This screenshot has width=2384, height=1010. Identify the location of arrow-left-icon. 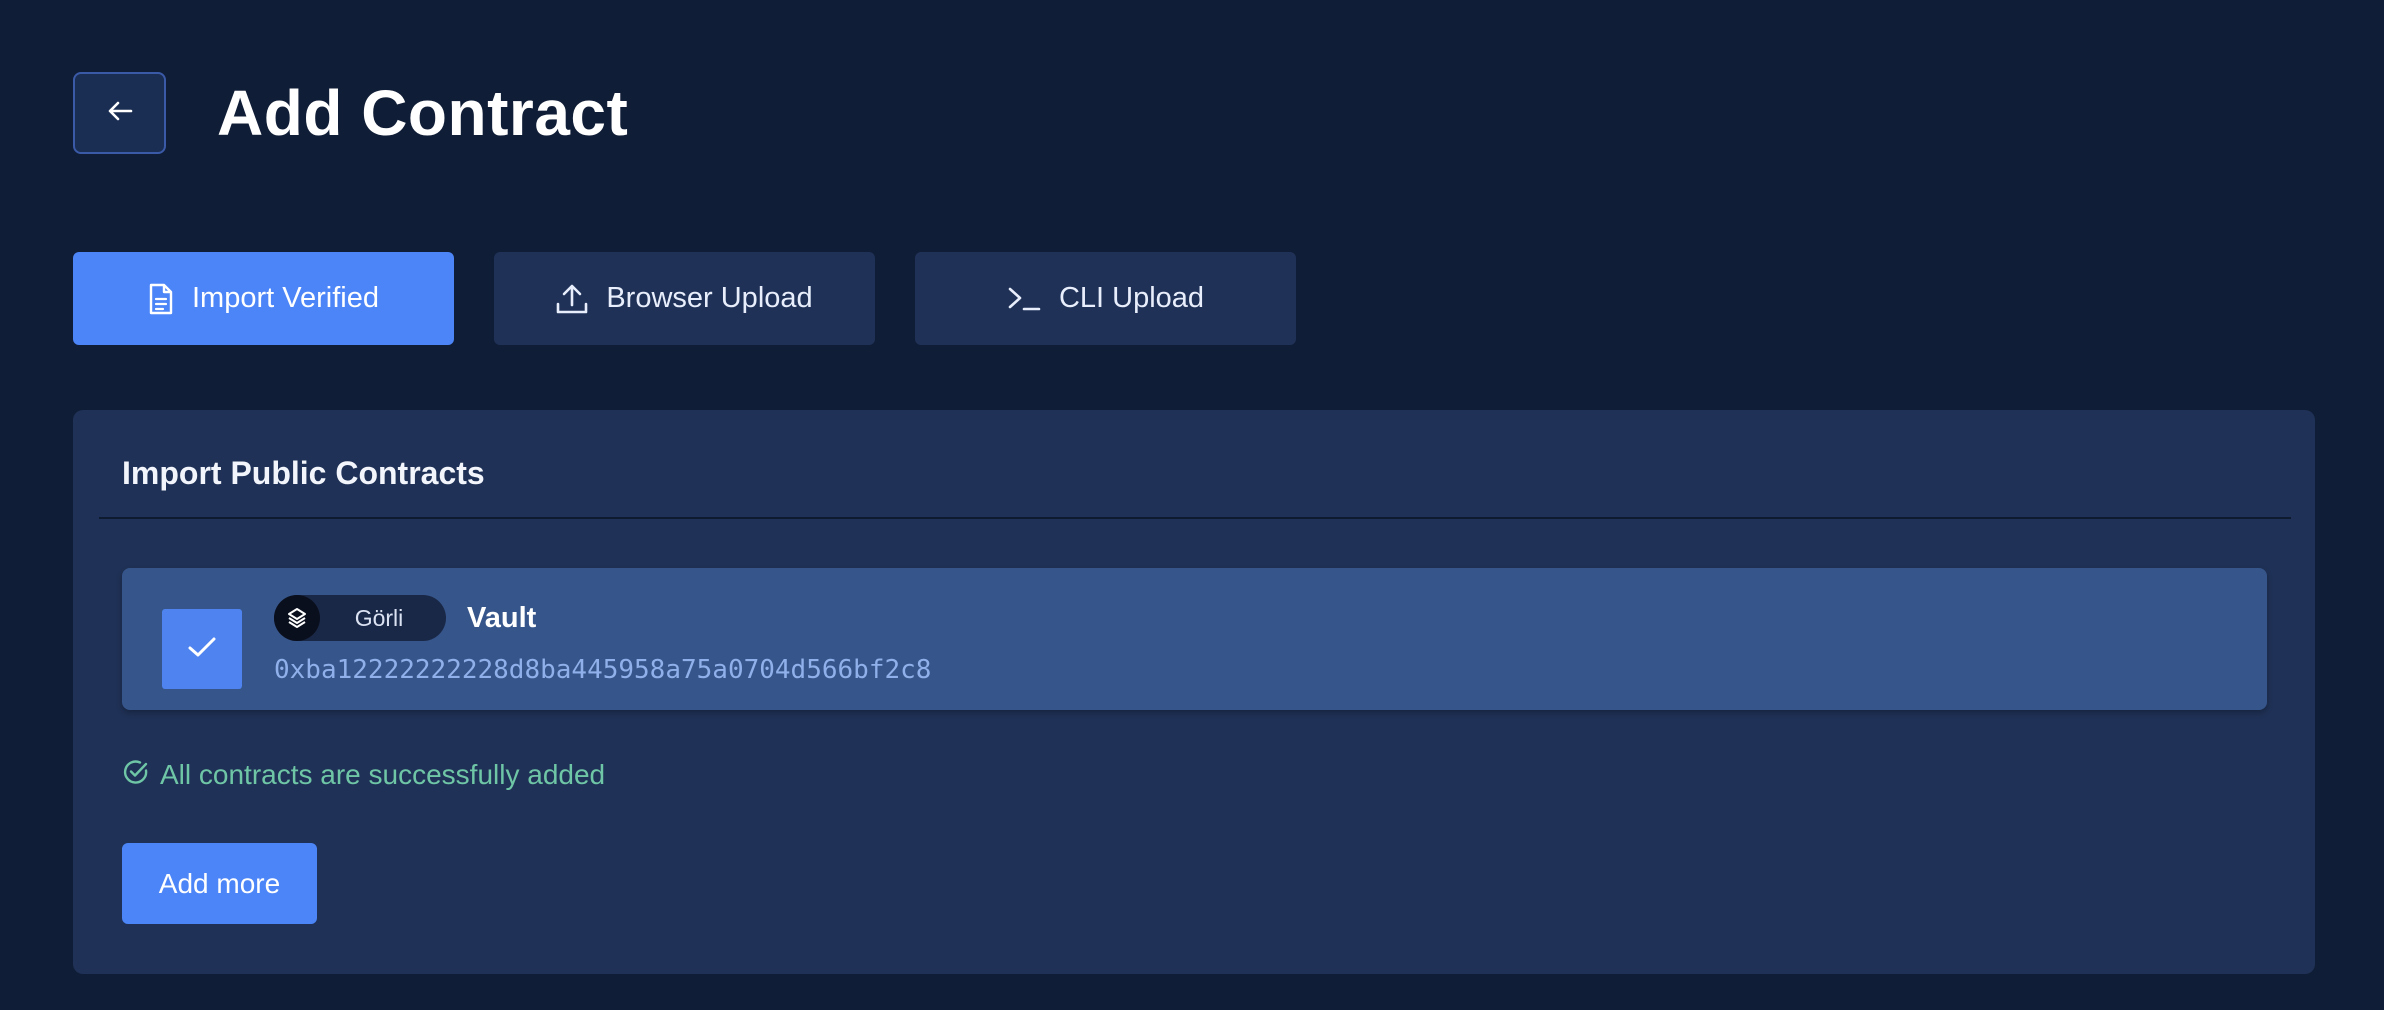
(120, 113).